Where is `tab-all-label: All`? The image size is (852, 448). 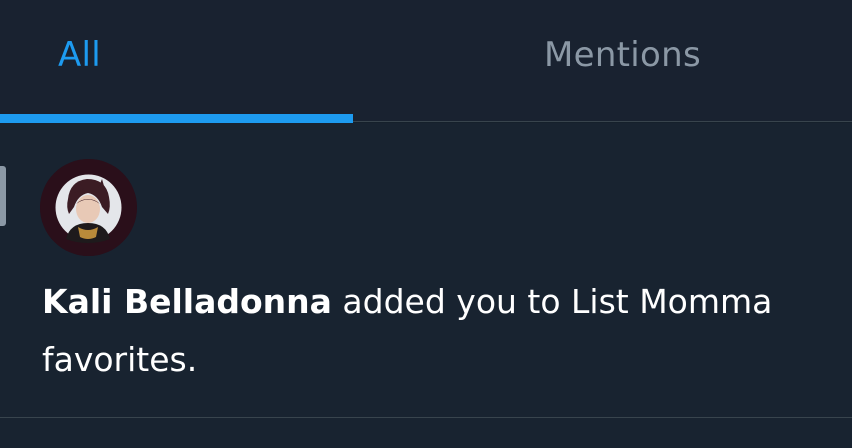 tab-all-label: All is located at coordinates (80, 55).